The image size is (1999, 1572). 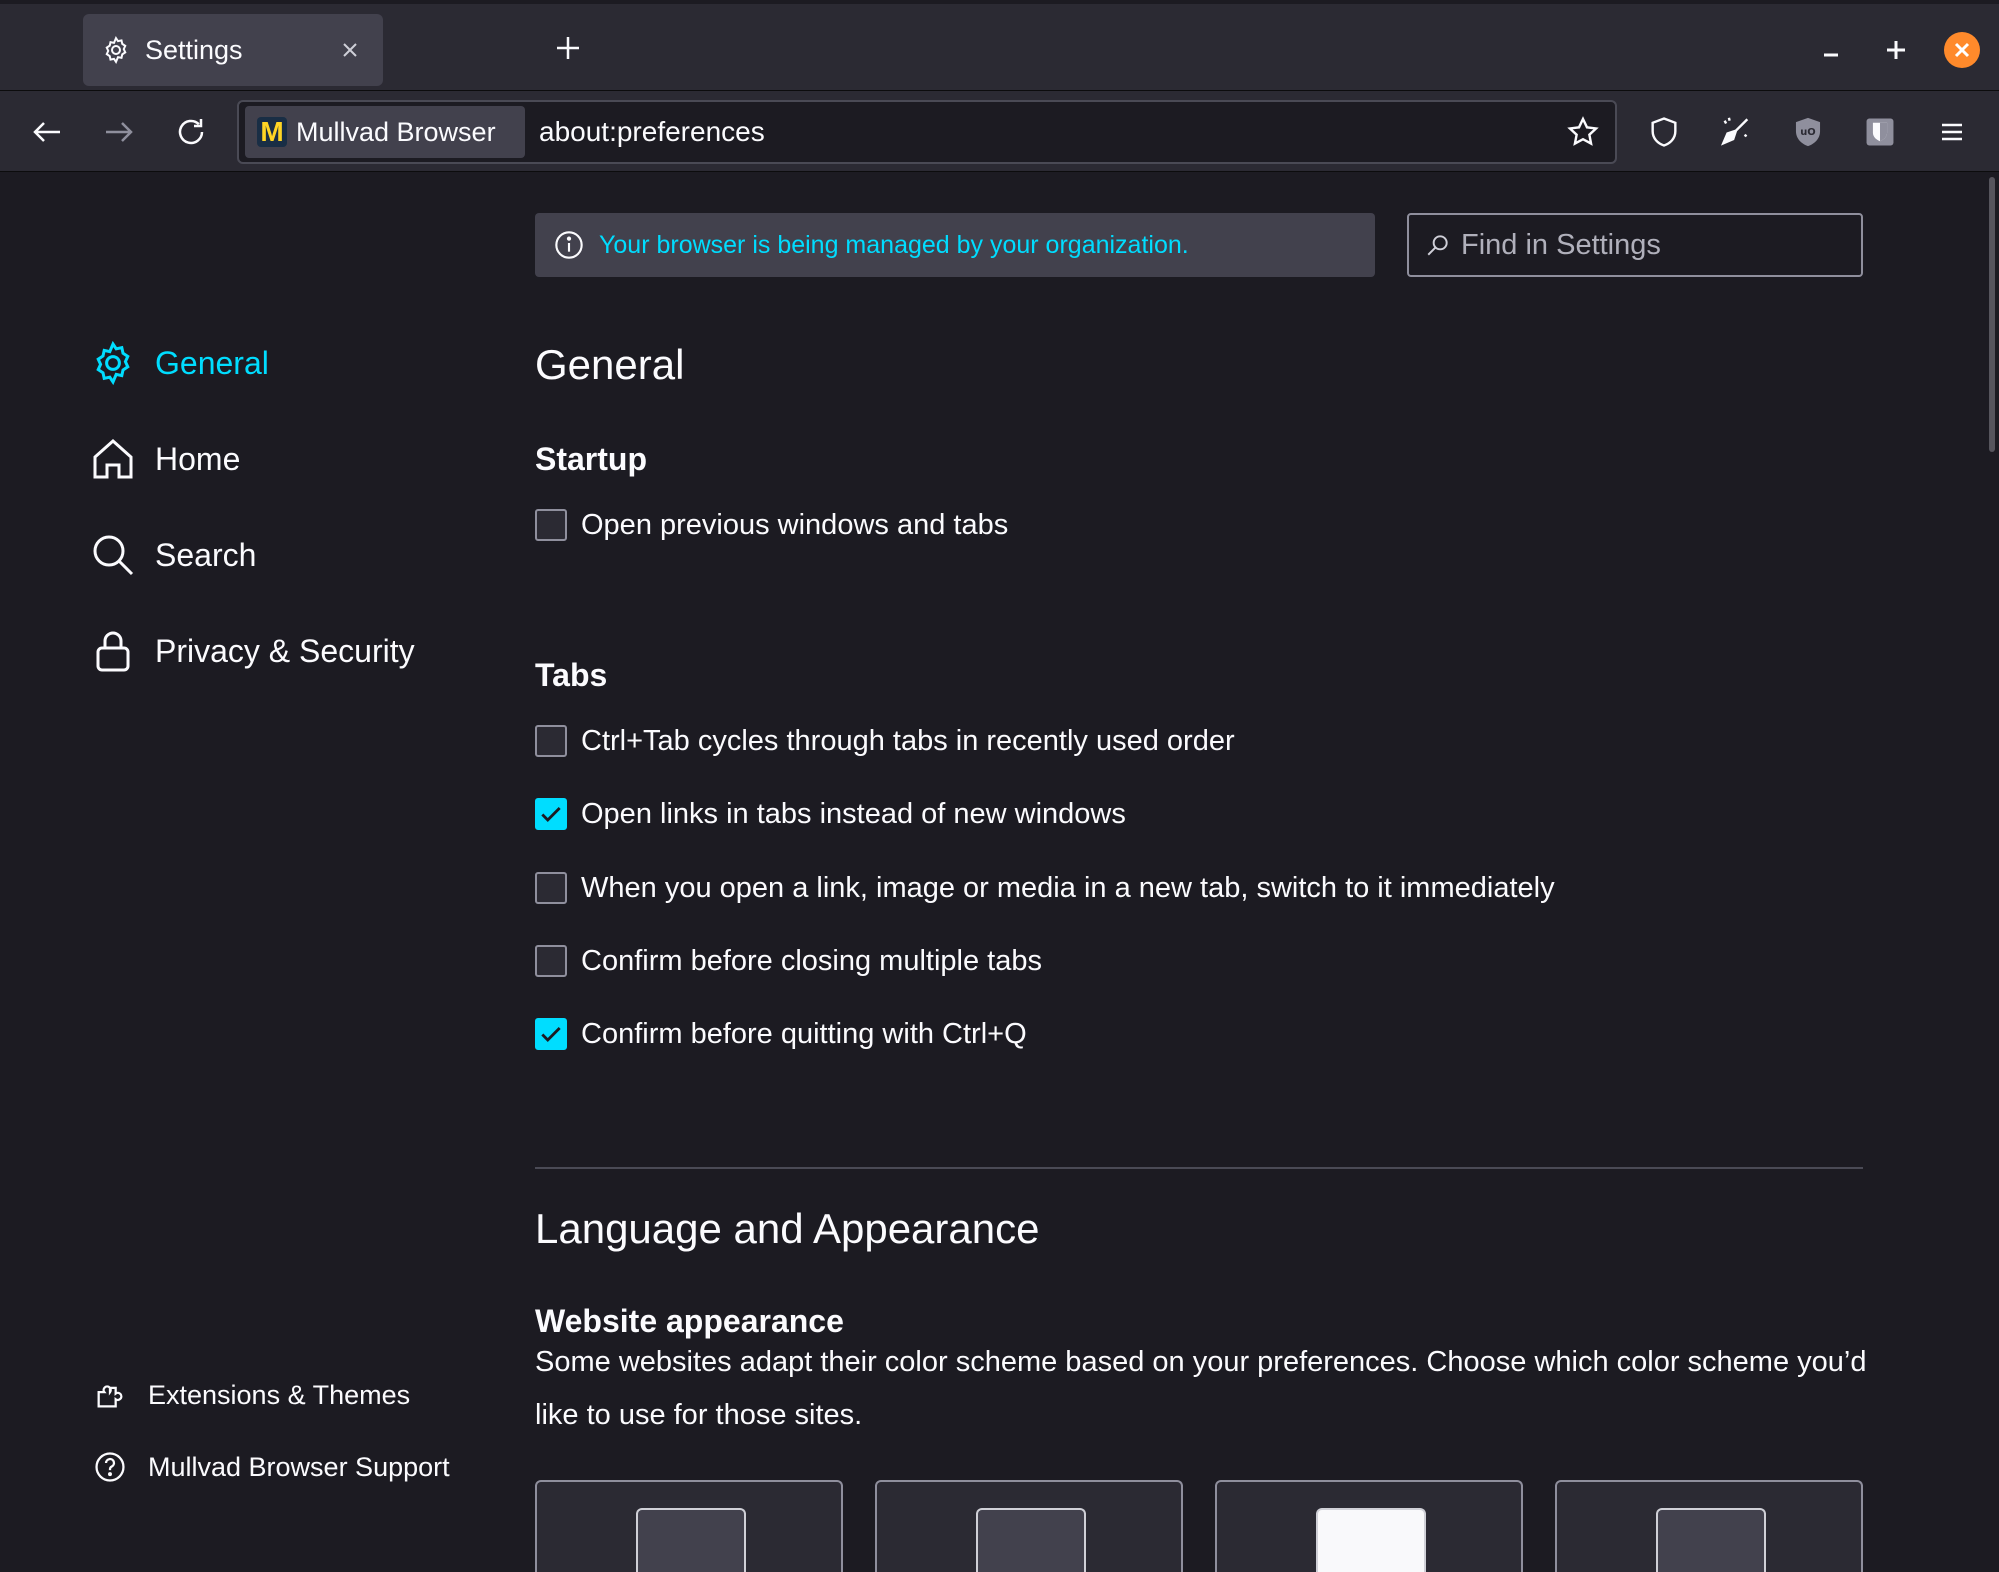 I want to click on navigation-toolbar: M Mullvad Browser about:preferences uO, so click(x=999, y=131).